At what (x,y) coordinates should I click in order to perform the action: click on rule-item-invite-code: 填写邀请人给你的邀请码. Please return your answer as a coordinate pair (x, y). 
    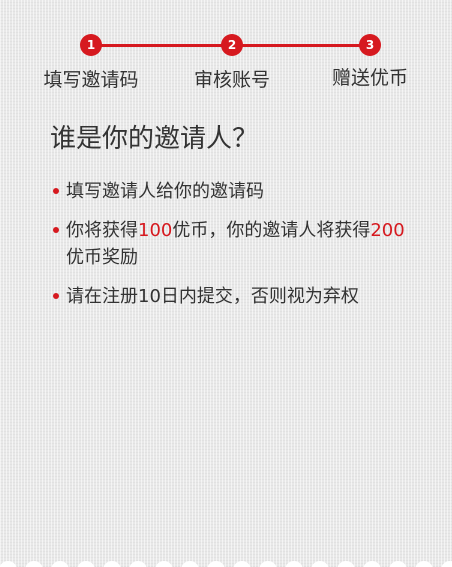
    Looking at the image, I should click on (230, 191).